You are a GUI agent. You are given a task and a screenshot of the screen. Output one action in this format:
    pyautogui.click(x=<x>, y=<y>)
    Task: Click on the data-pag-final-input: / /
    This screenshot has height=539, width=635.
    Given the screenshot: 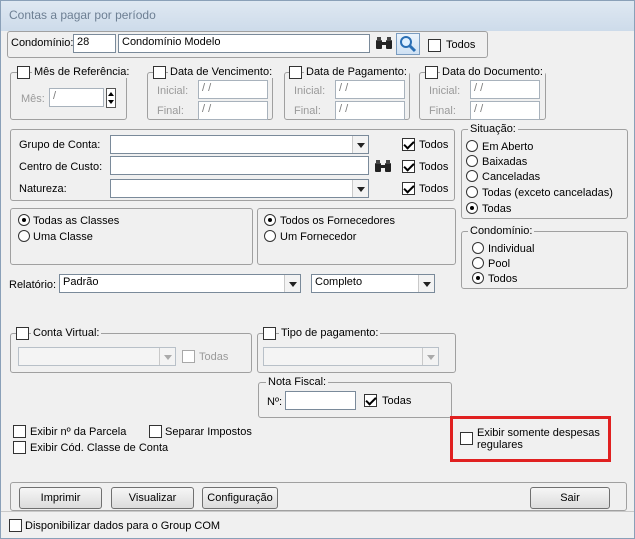 What is the action you would take?
    pyautogui.click(x=370, y=110)
    